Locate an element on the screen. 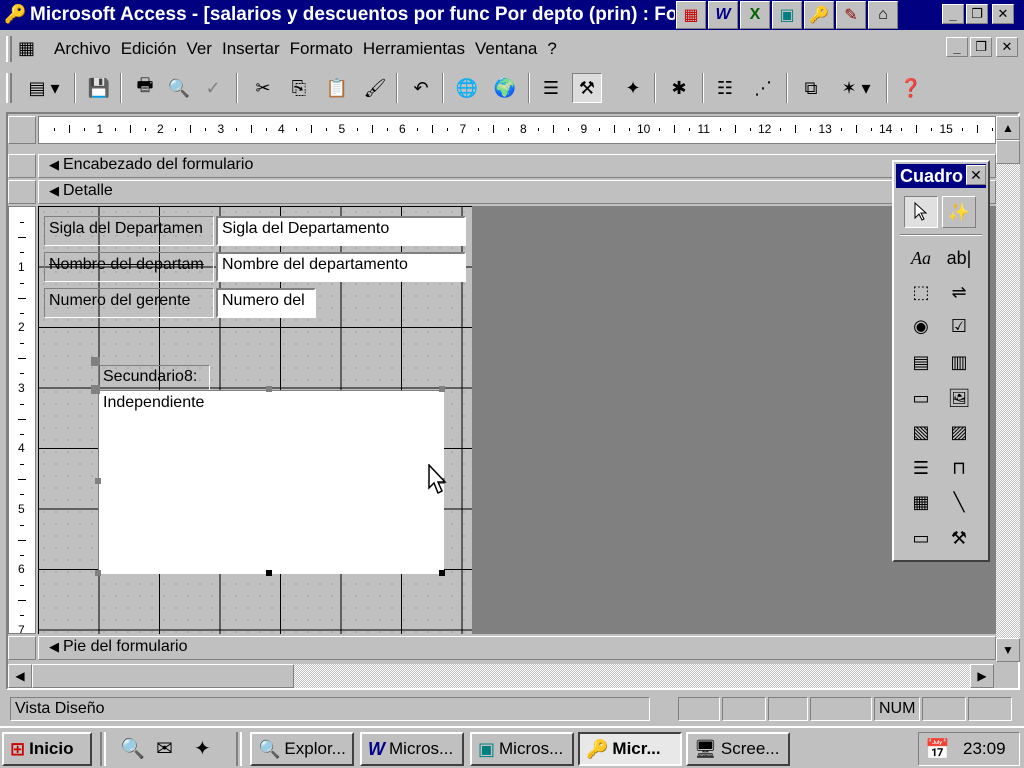 This screenshot has height=768, width=1024. save-icon: 💾 is located at coordinates (99, 88).